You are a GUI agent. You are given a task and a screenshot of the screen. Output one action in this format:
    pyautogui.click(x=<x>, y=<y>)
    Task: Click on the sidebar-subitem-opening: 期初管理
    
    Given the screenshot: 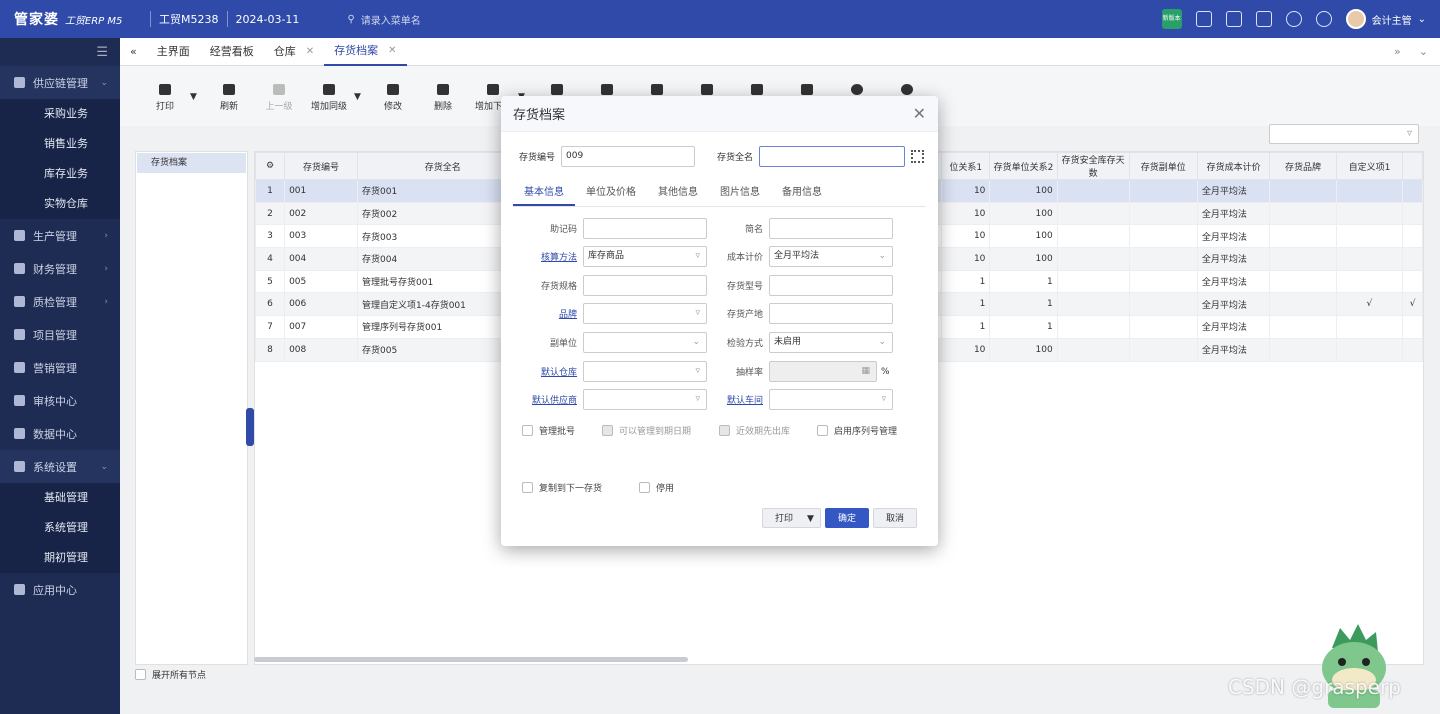 What is the action you would take?
    pyautogui.click(x=60, y=558)
    